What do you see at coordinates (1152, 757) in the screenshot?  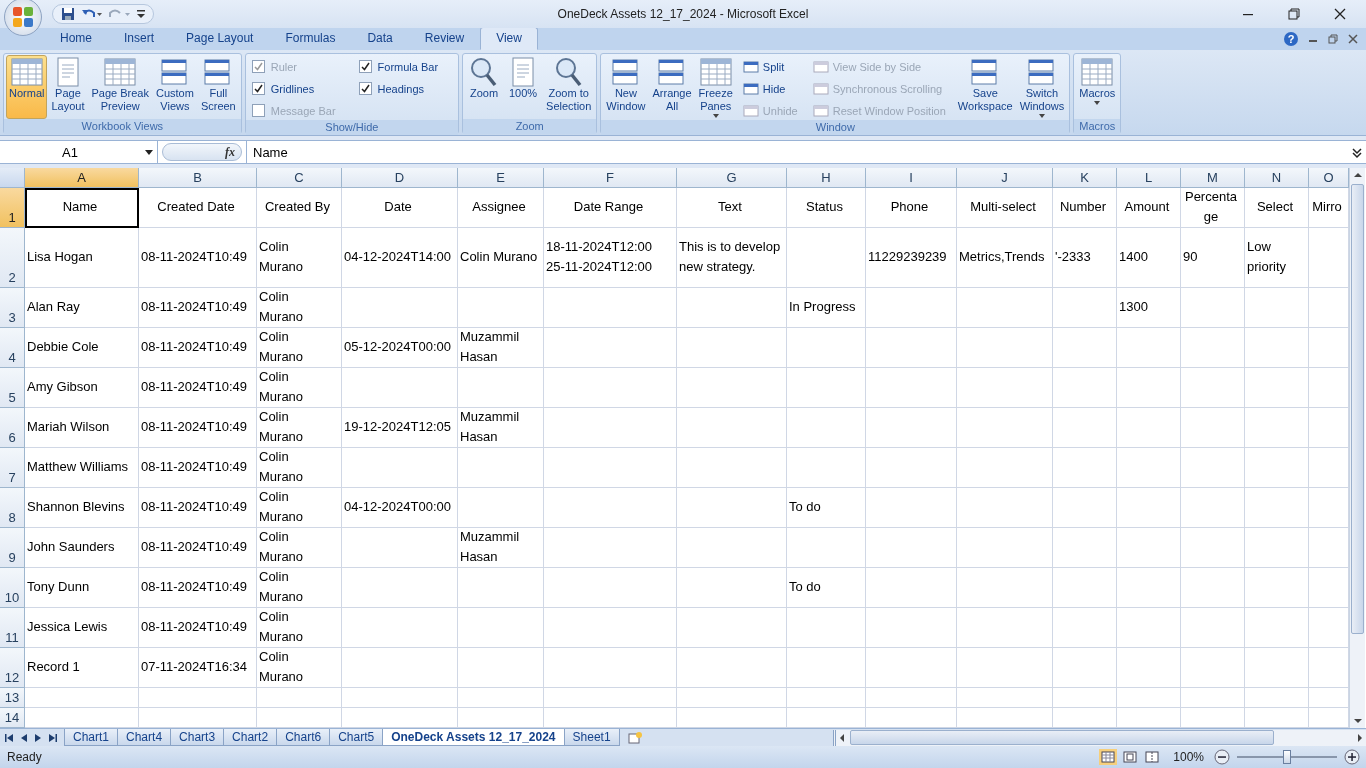 I see `page-break-icon` at bounding box center [1152, 757].